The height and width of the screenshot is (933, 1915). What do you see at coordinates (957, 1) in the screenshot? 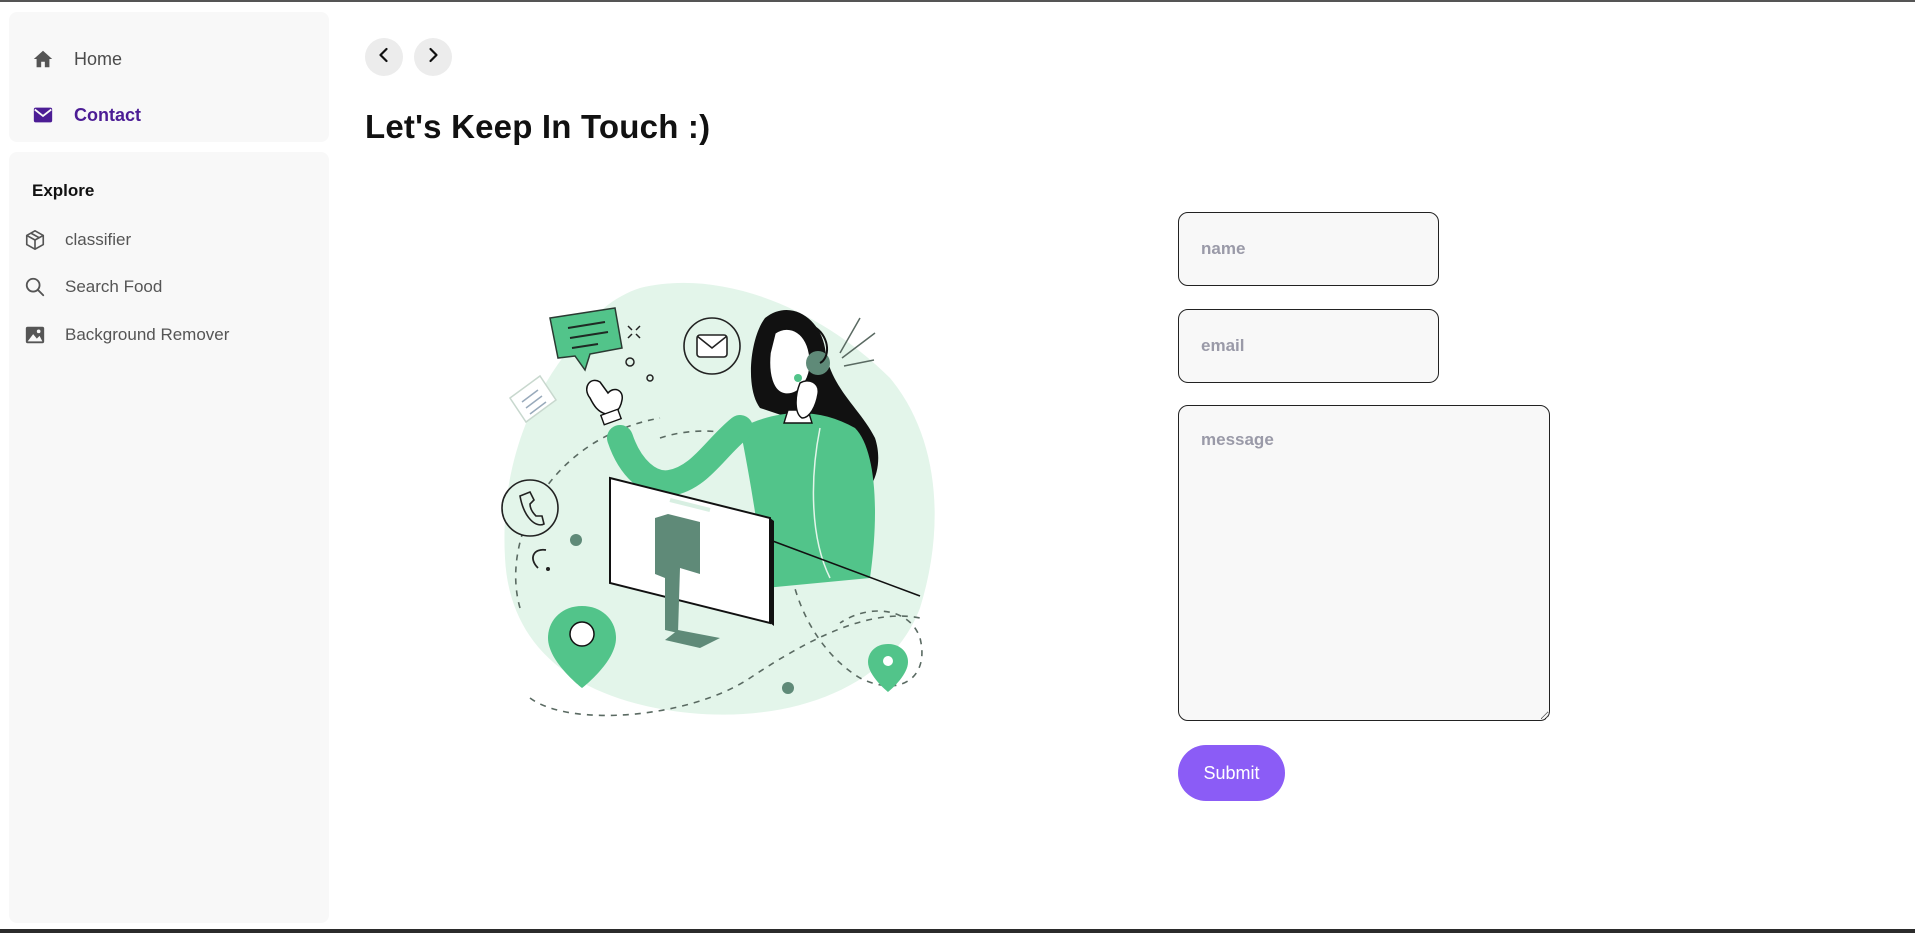
I see `window-top-border` at bounding box center [957, 1].